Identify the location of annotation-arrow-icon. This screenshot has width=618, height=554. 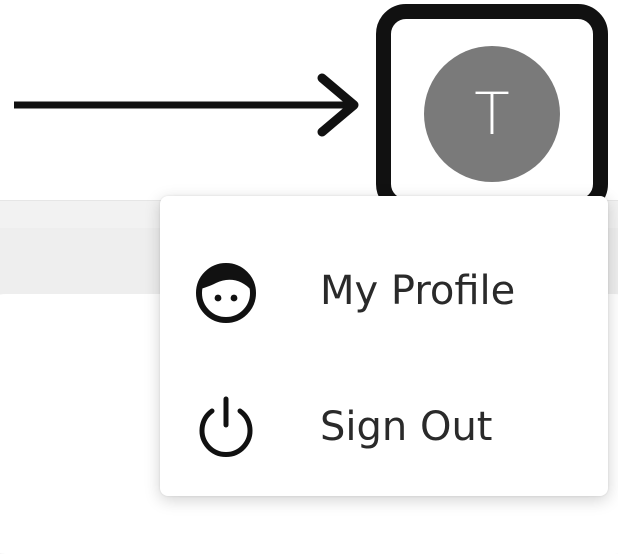
(186, 105).